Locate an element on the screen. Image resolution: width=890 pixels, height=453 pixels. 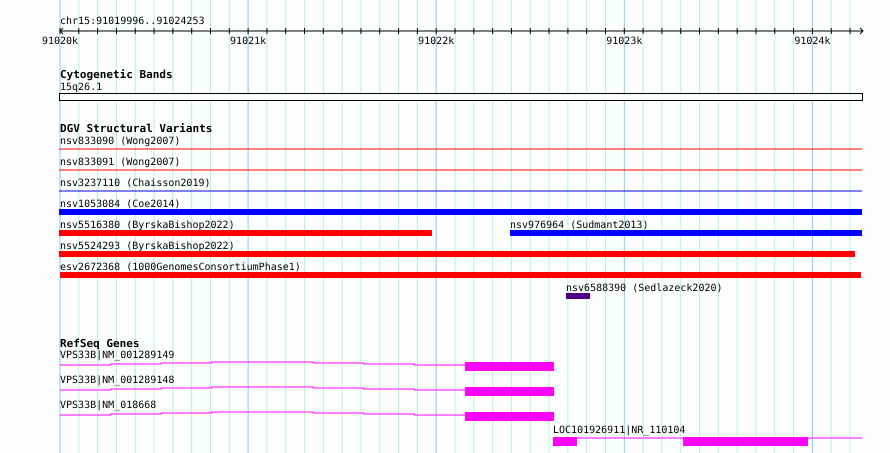
feature-label: VPS33B|NM_001289149 is located at coordinates (117, 355).